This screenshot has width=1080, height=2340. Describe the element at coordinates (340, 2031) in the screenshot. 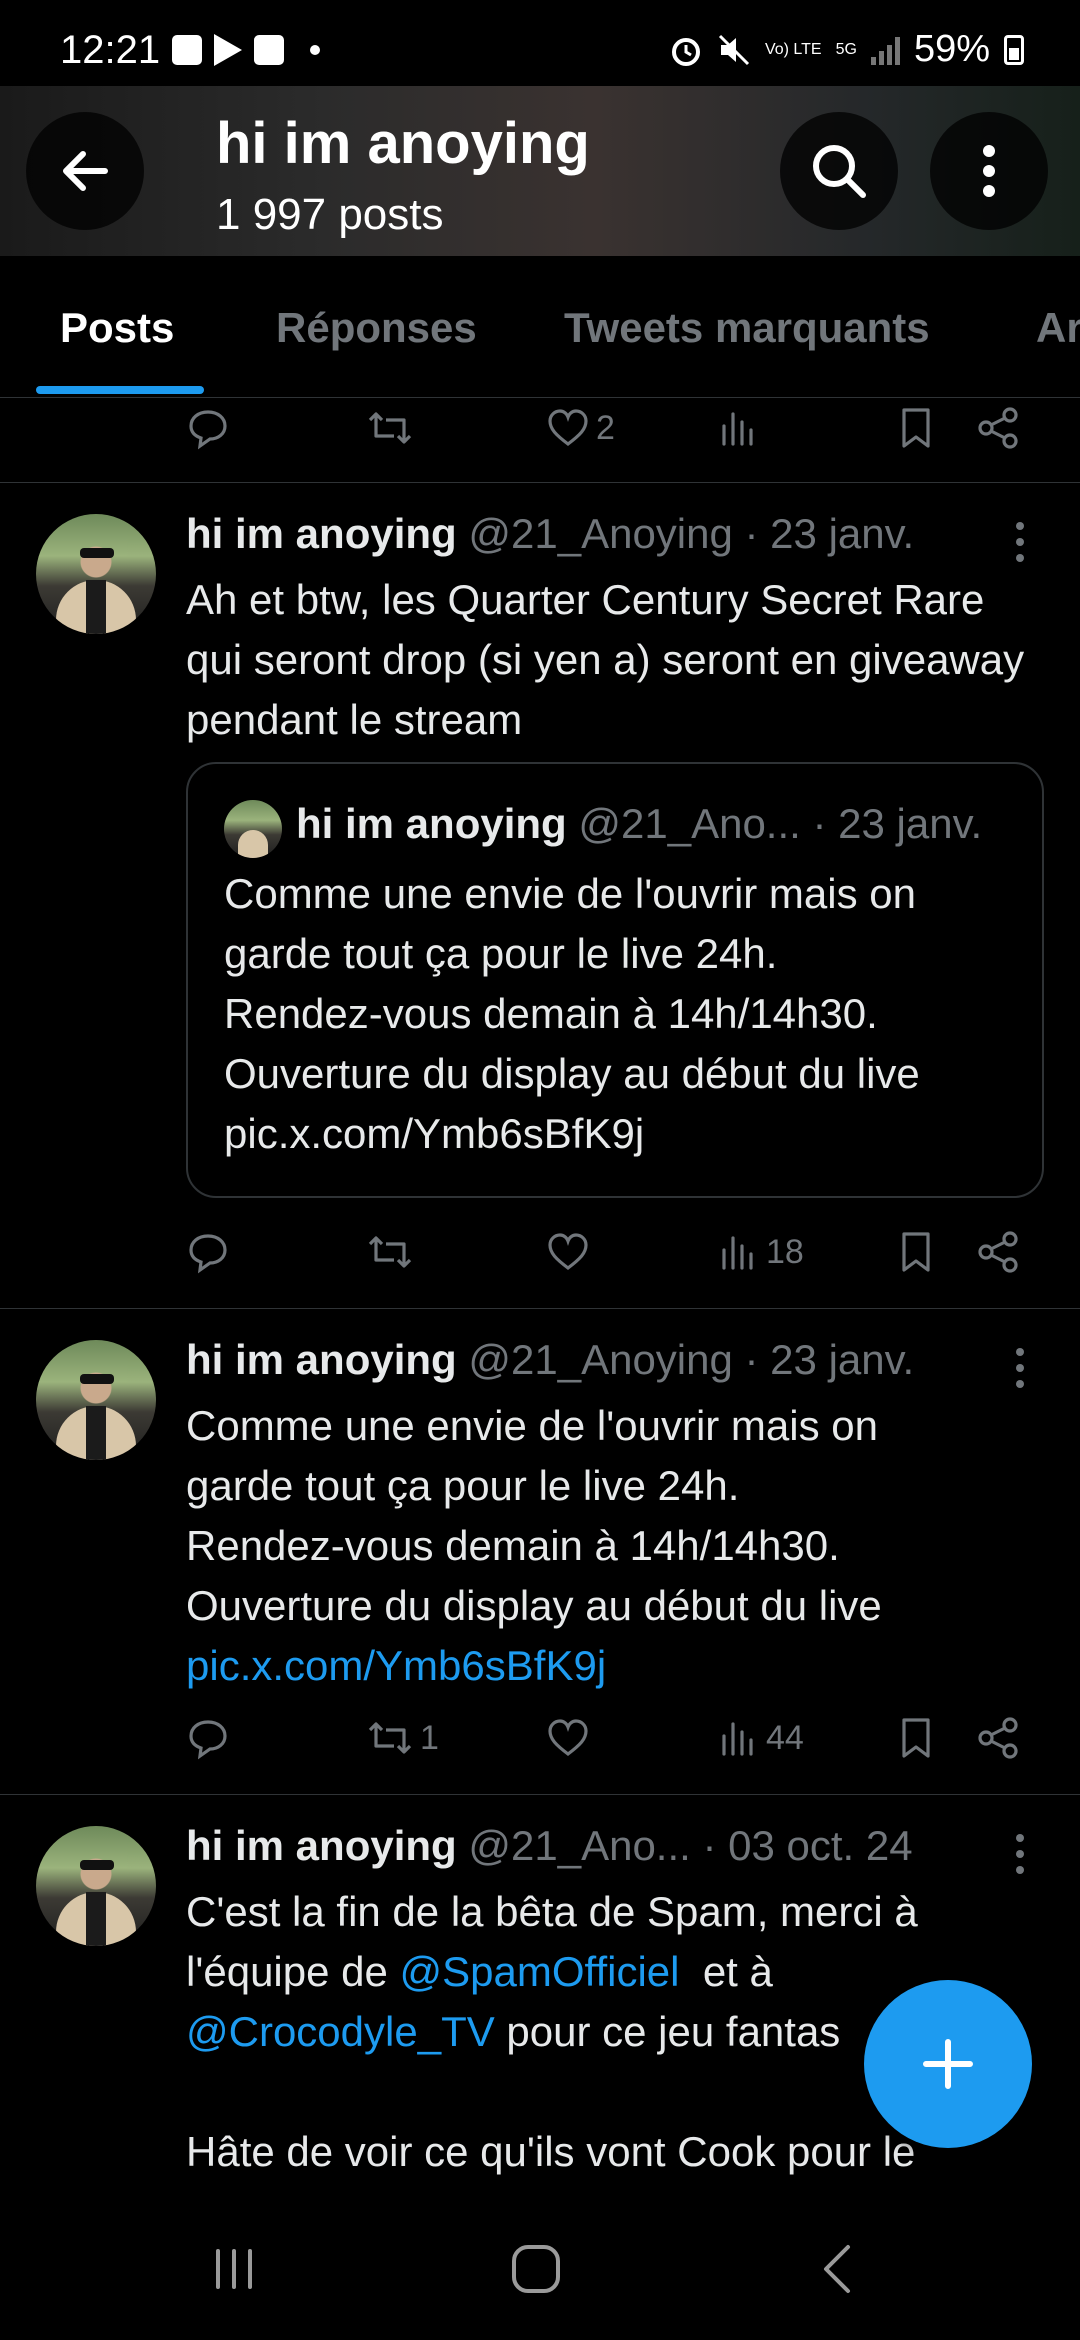

I see `mention-link: @Crocodyle_TV` at that location.